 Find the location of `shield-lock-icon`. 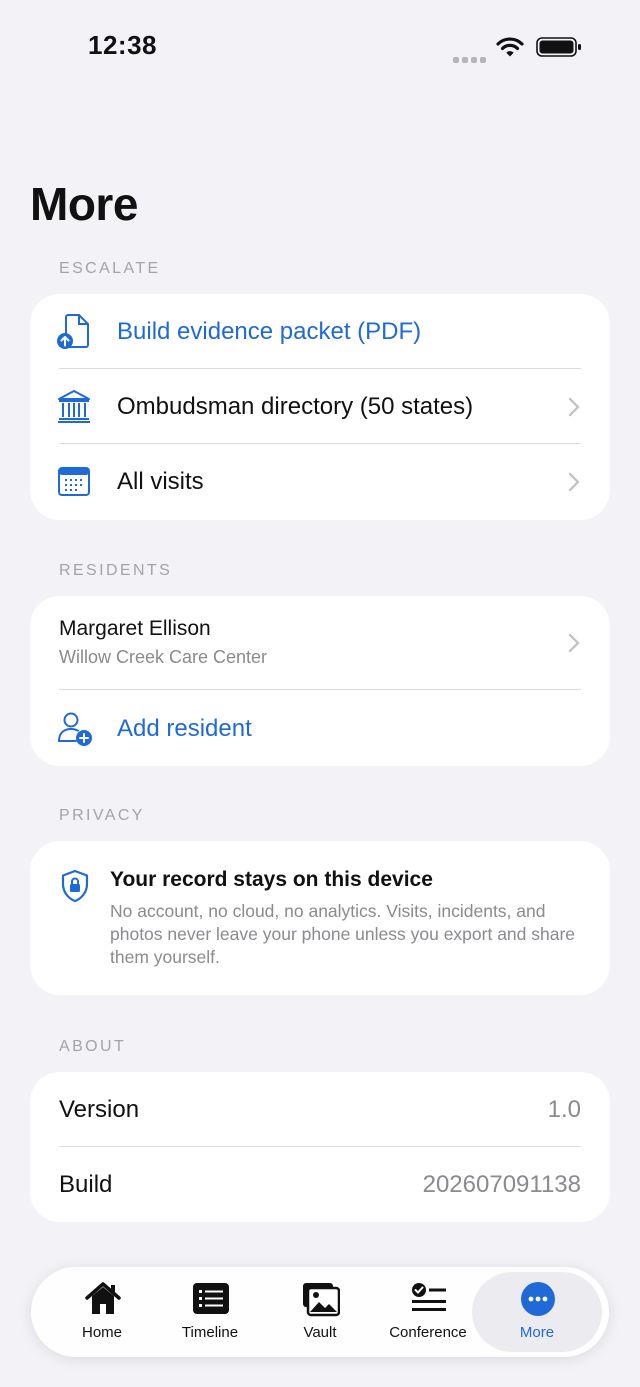

shield-lock-icon is located at coordinates (75, 886).